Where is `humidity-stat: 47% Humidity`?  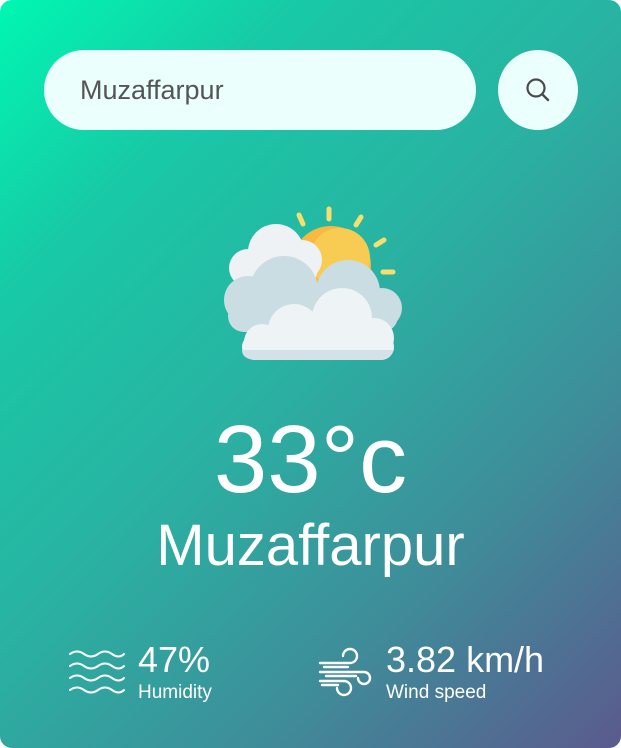 humidity-stat: 47% Humidity is located at coordinates (140, 672).